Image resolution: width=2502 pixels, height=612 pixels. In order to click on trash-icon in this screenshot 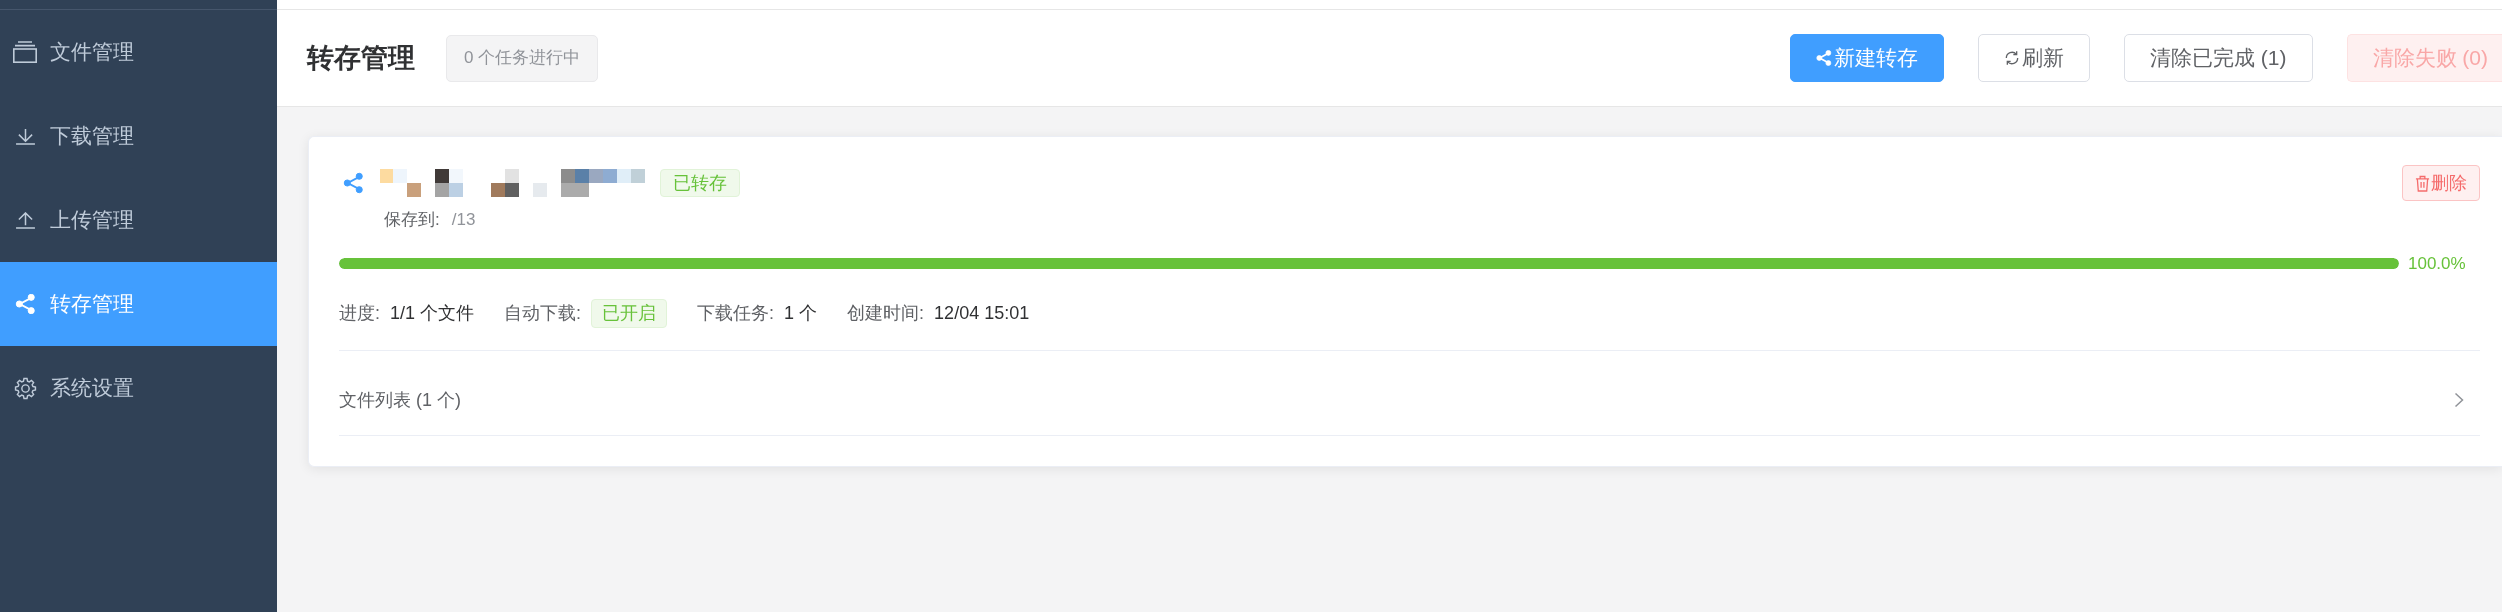, I will do `click(2422, 183)`.